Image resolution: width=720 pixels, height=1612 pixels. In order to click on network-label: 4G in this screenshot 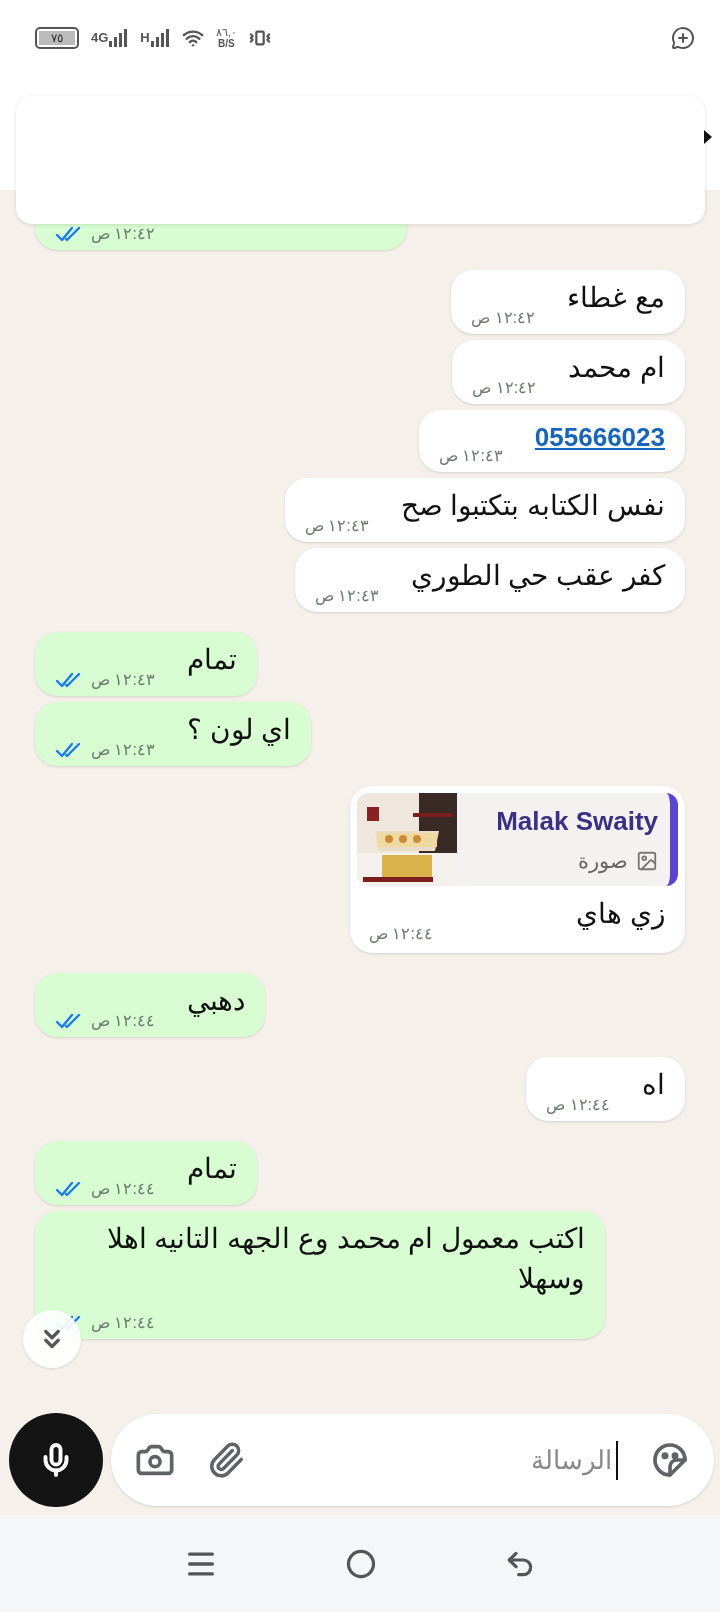, I will do `click(100, 38)`.